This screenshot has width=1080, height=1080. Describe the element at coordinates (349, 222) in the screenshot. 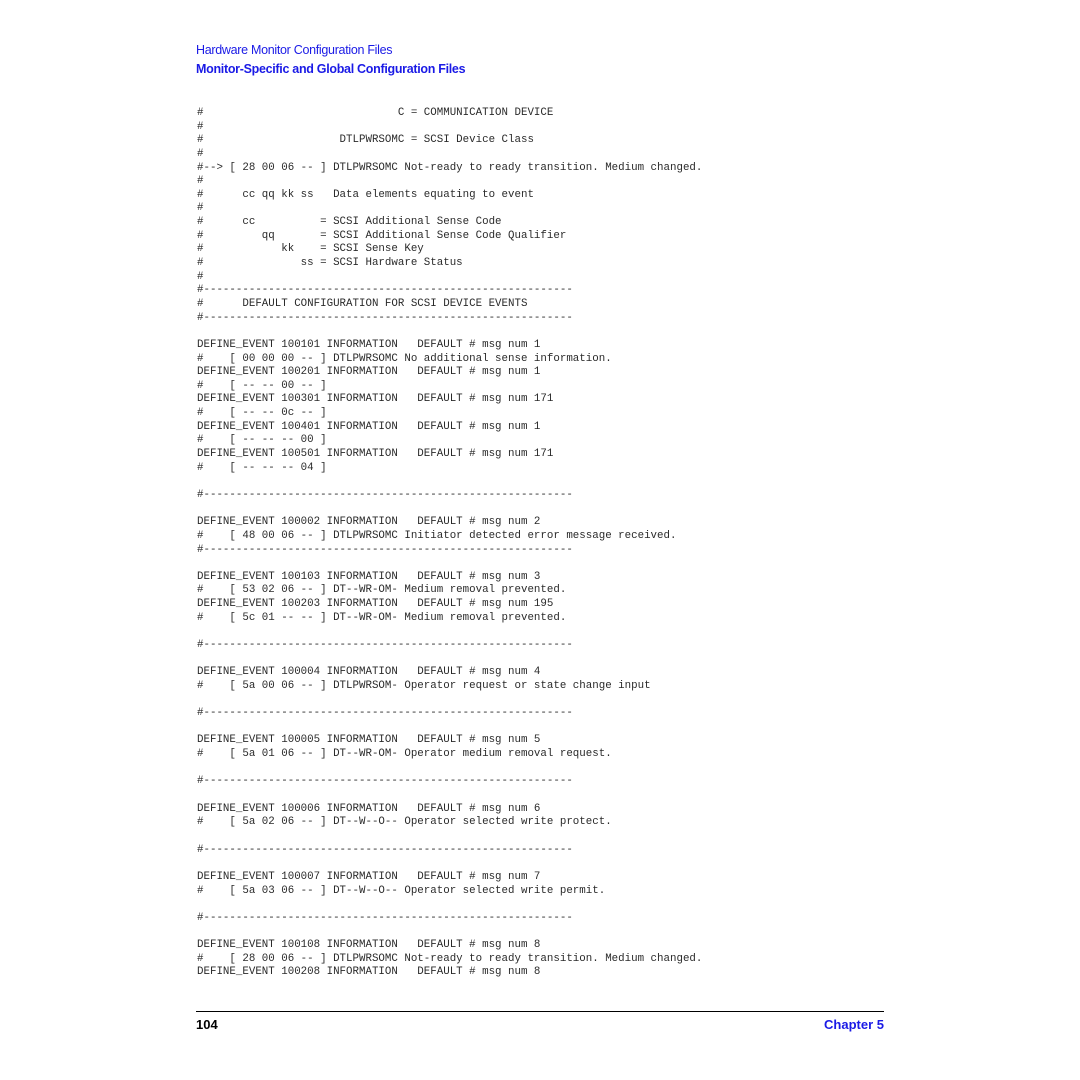

I see `code-line: # cc = SCSI Additional Sense Code` at that location.